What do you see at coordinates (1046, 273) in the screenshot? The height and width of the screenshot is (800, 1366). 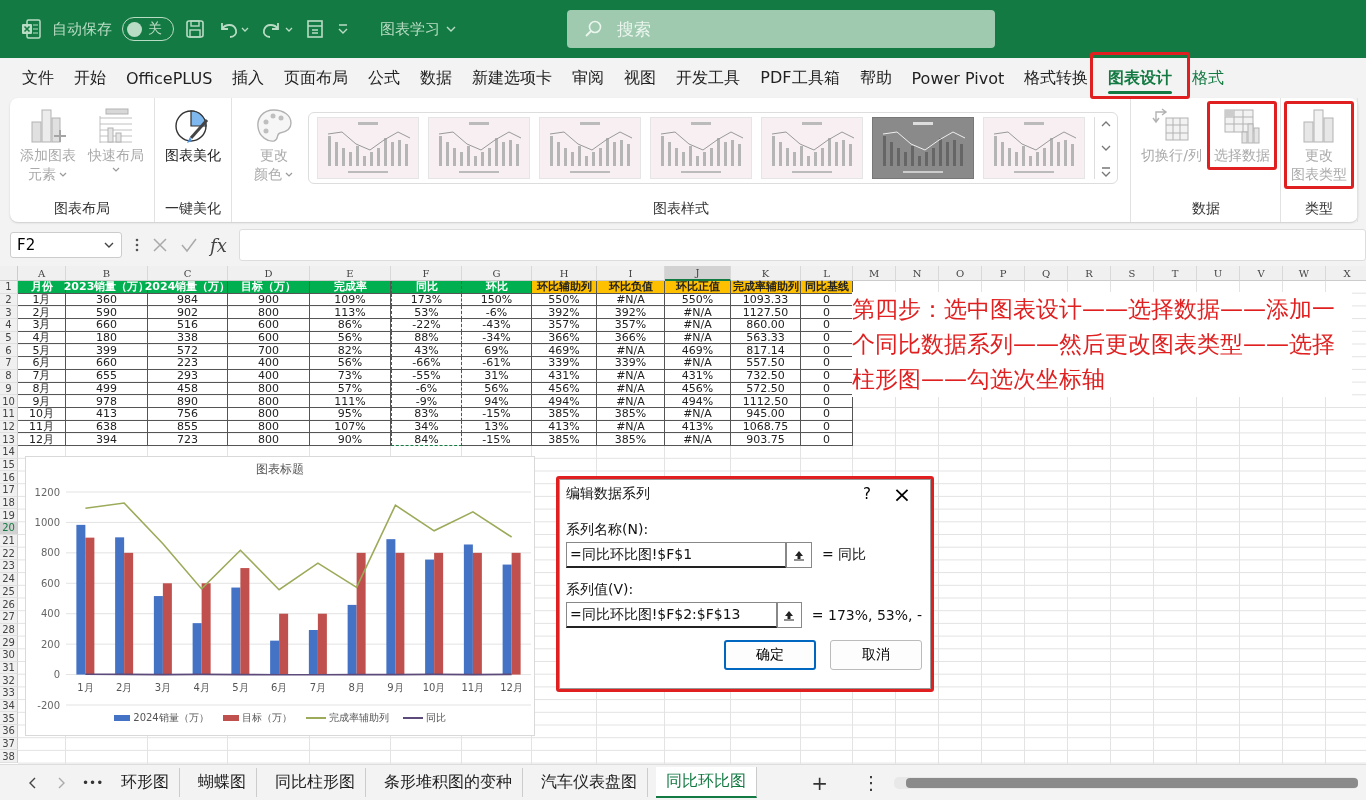 I see `column-letter: Q` at bounding box center [1046, 273].